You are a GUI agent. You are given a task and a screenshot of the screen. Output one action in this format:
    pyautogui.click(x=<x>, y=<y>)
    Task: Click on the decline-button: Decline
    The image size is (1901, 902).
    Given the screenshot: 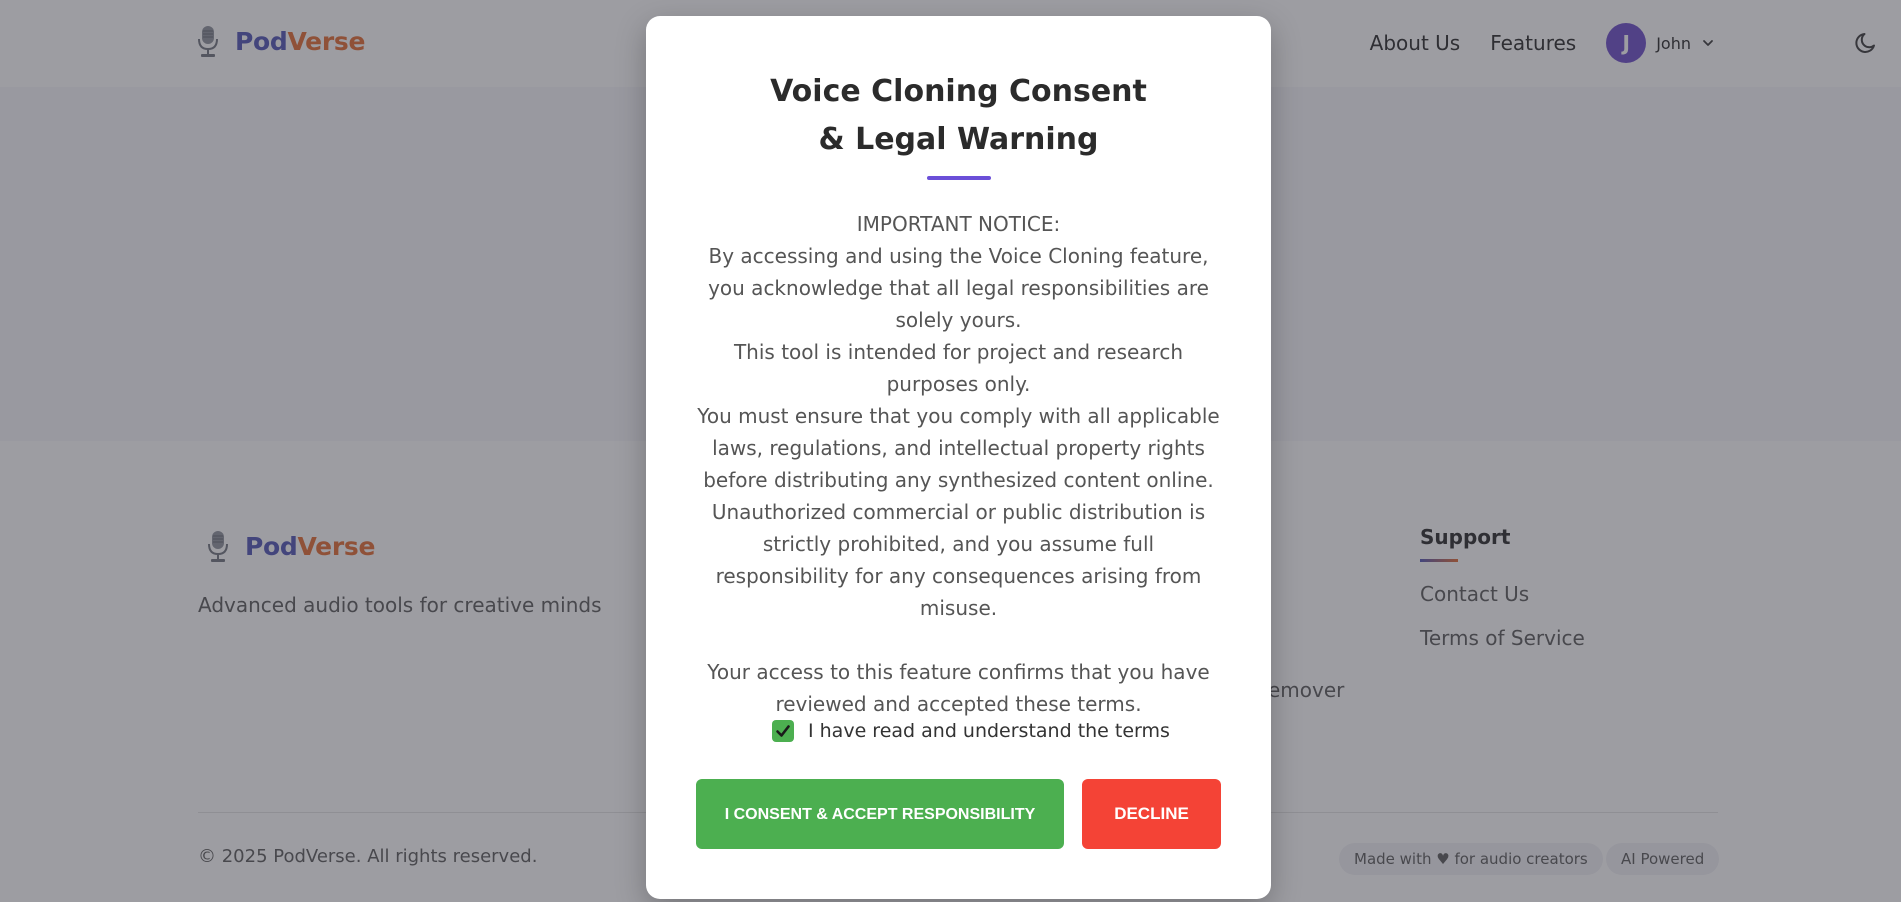 What is the action you would take?
    pyautogui.click(x=1151, y=814)
    